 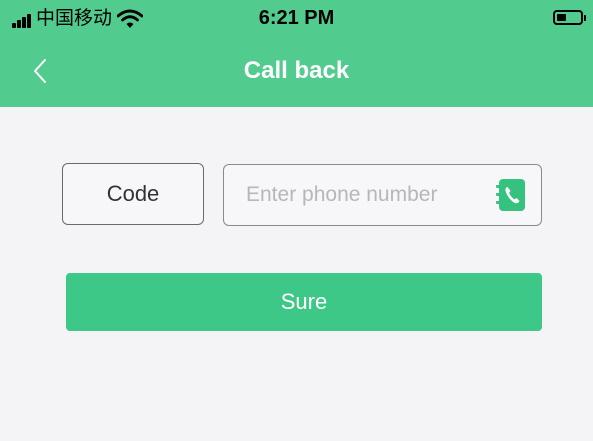 I want to click on status-time: 6:21 PM, so click(x=296, y=18).